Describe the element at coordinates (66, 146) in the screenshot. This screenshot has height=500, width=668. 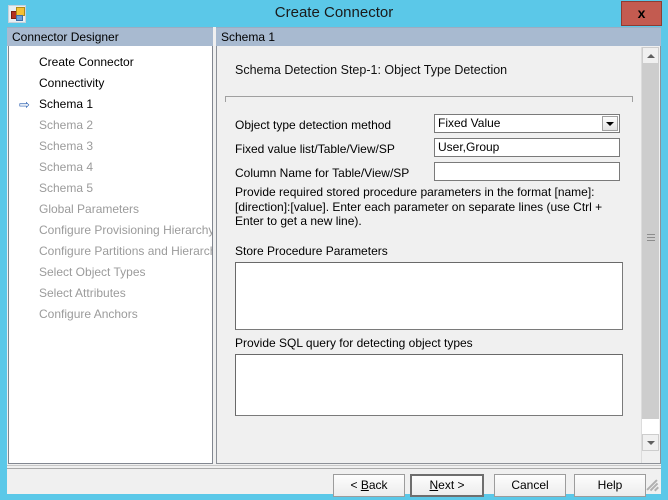
I see `sidebar-item-label: Schema 3` at that location.